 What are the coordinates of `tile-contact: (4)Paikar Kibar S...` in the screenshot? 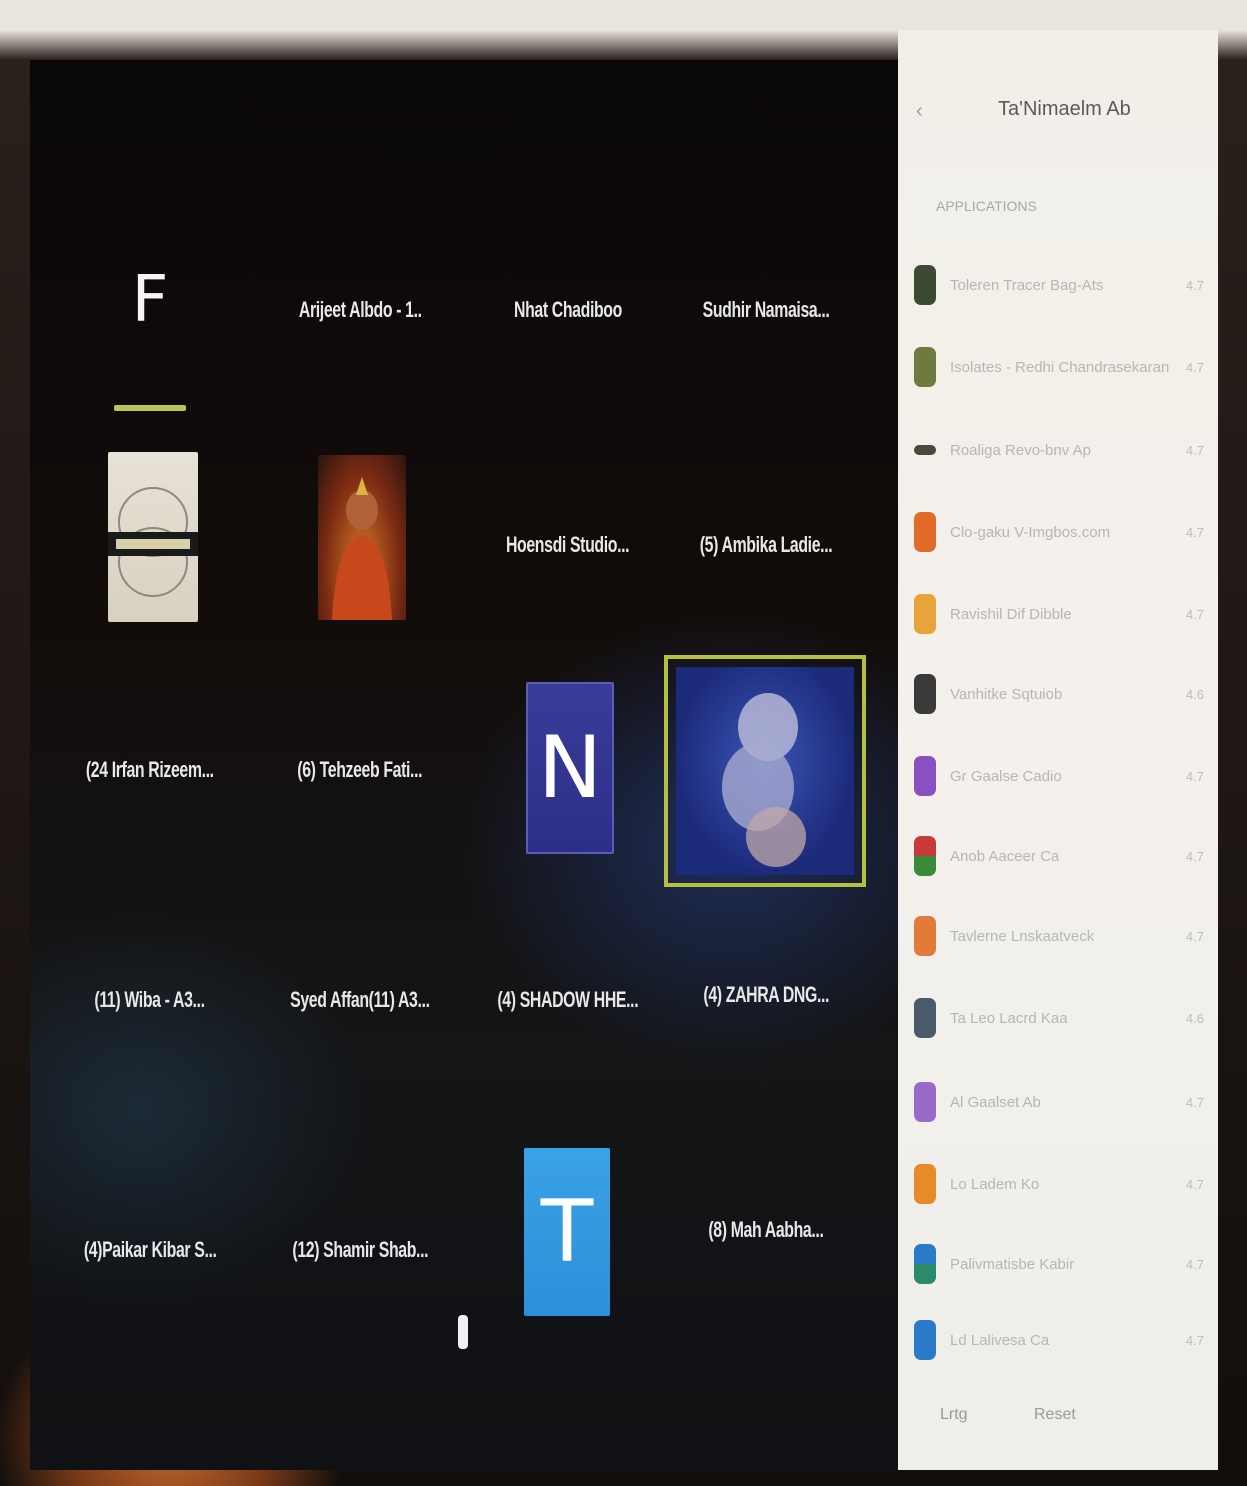 It's located at (150, 1250).